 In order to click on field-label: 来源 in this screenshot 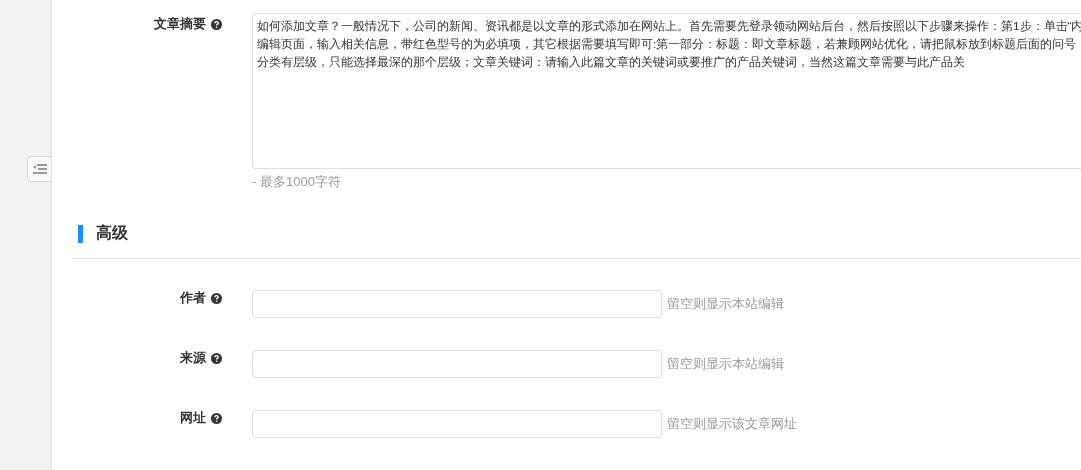, I will do `click(193, 358)`.